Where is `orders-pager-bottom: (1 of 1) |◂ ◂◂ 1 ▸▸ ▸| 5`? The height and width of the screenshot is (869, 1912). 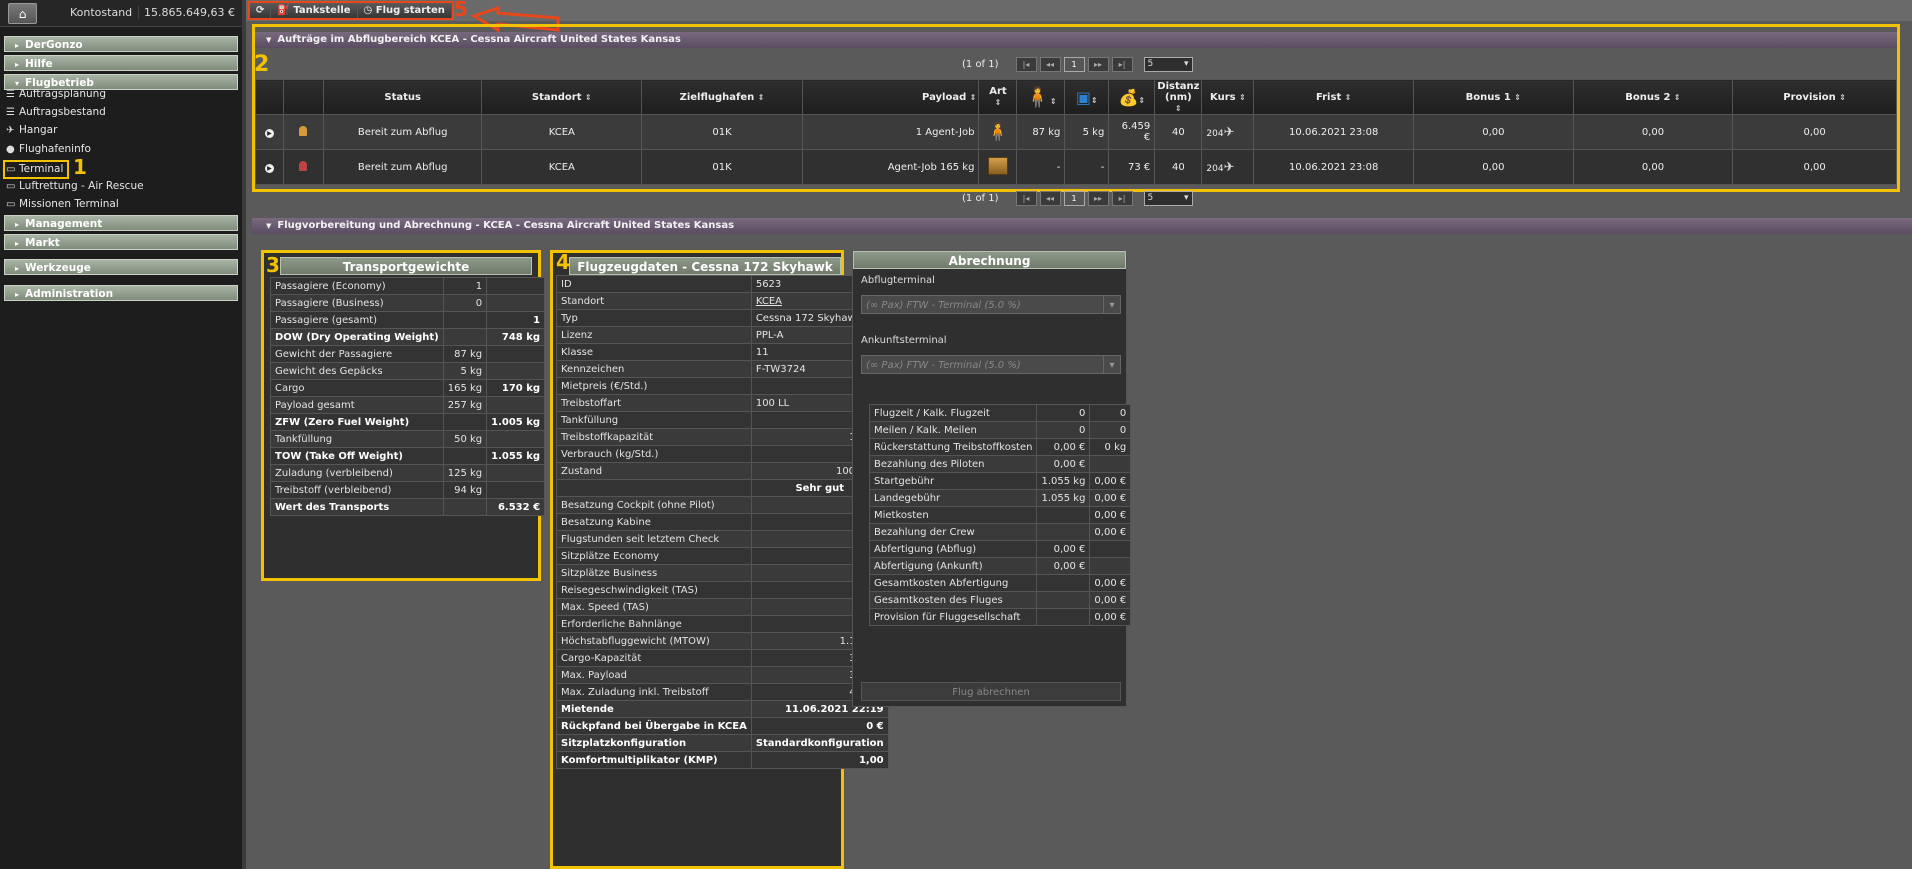
orders-pager-bottom: (1 of 1) |◂ ◂◂ 1 ▸▸ ▸| 5 is located at coordinates (1077, 198).